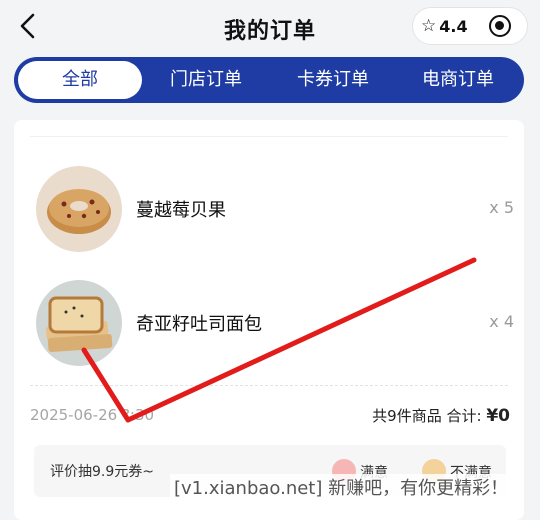  Describe the element at coordinates (501, 321) in the screenshot. I see `product-quantity: x 4` at that location.